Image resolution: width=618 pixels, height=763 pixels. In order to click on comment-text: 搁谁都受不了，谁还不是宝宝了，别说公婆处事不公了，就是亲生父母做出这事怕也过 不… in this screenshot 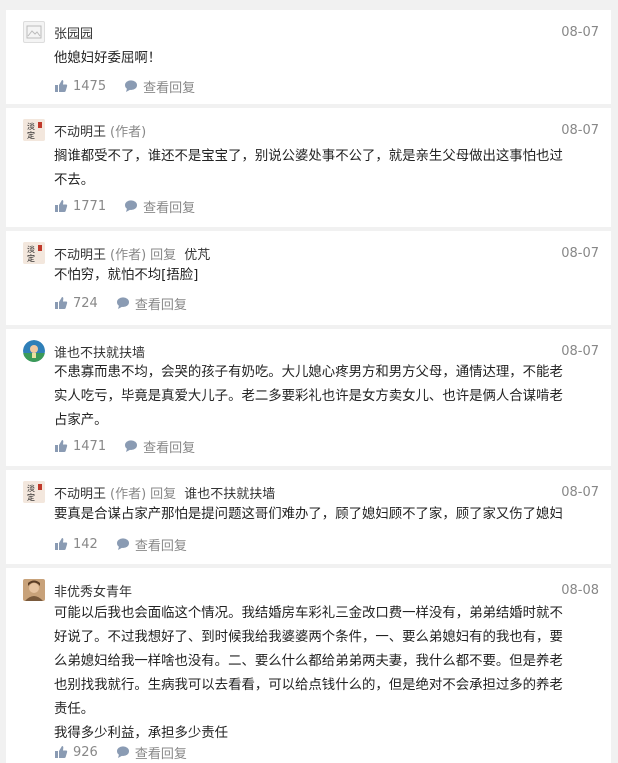, I will do `click(324, 169)`.